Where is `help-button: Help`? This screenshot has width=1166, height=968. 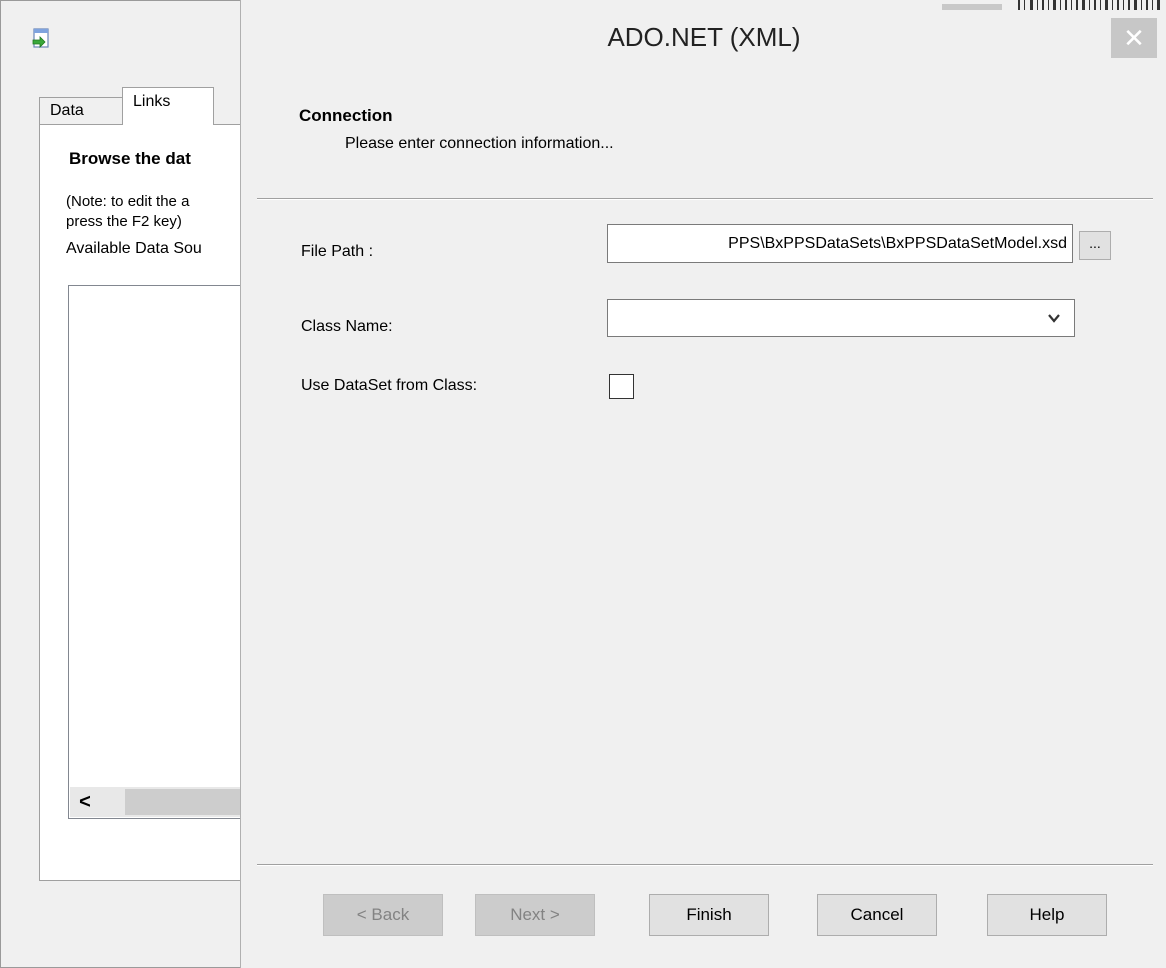 help-button: Help is located at coordinates (1047, 915).